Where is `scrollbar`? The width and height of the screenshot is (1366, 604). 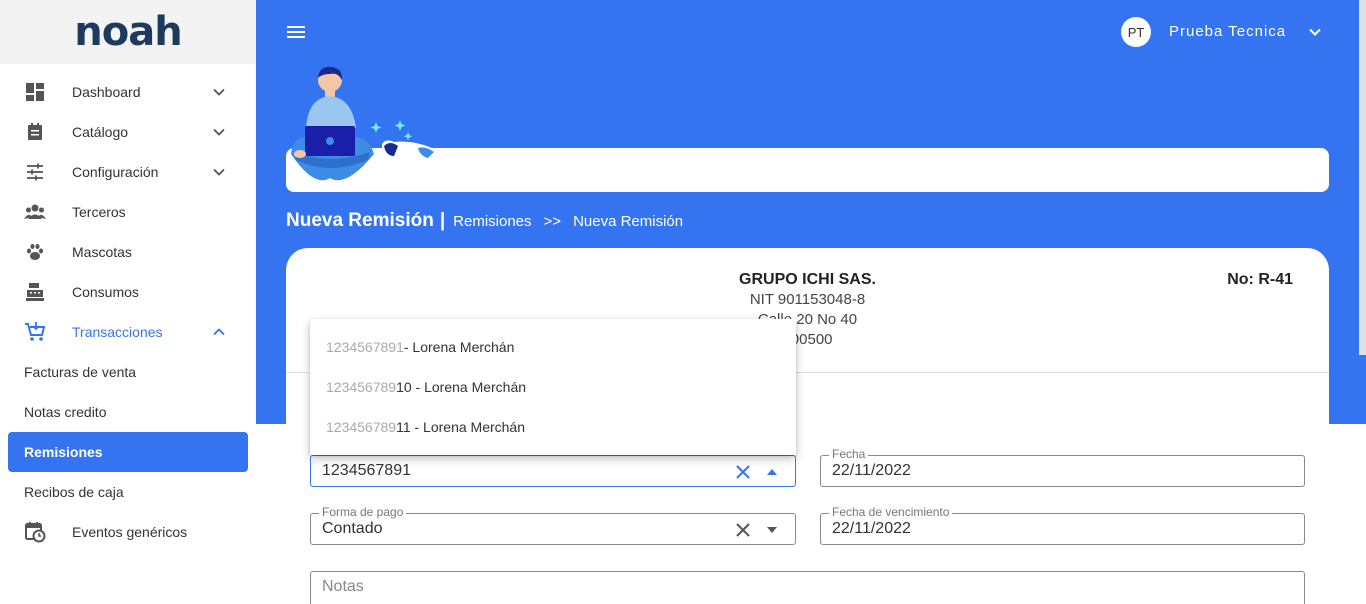 scrollbar is located at coordinates (1362, 177).